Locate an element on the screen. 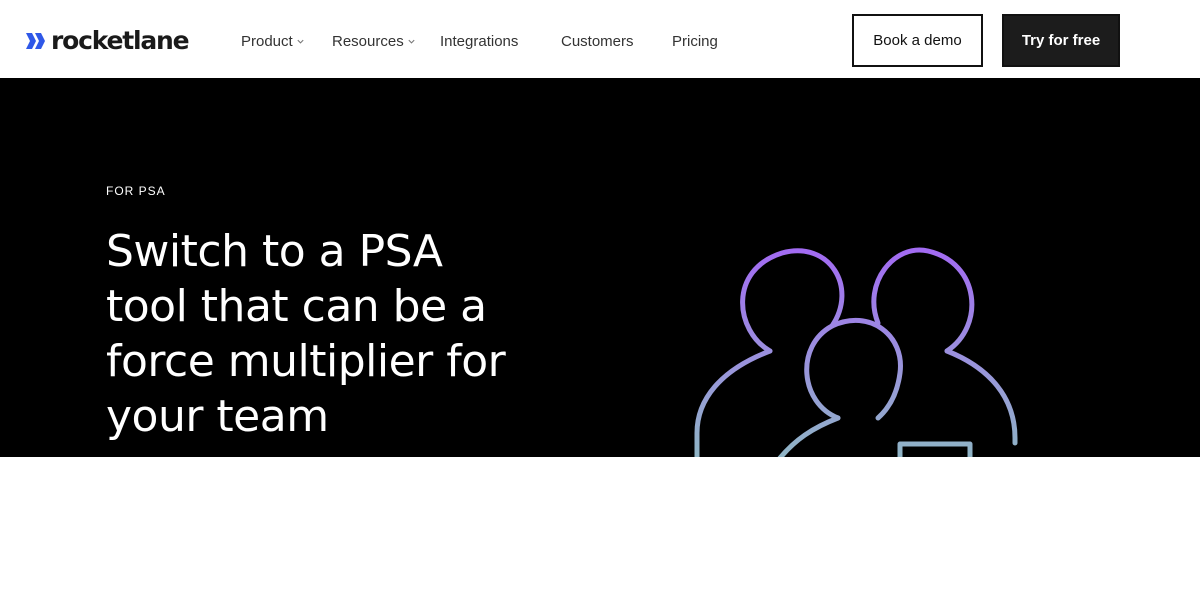  nav-item-resources: Resources is located at coordinates (374, 41).